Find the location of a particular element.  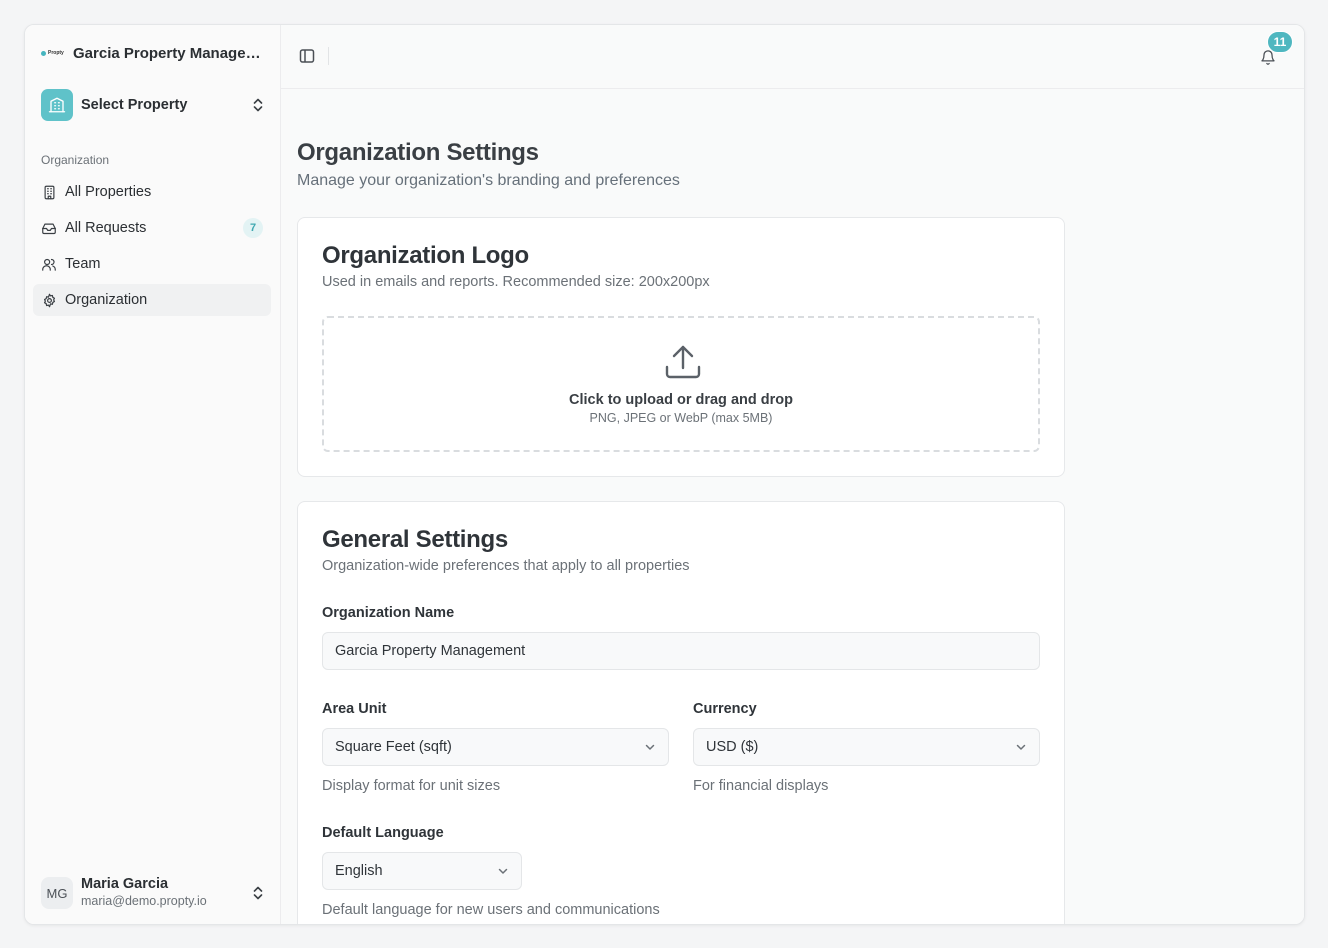

currency-value: USD ($) is located at coordinates (732, 747).